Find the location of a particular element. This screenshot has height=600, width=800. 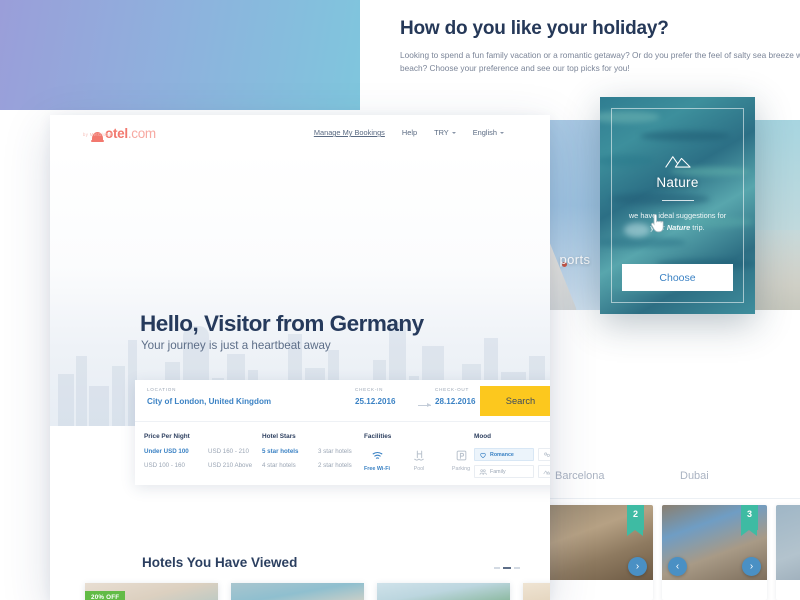

search-field-checkout: CHECK-OUT 28.12.2016 is located at coordinates (455, 396).